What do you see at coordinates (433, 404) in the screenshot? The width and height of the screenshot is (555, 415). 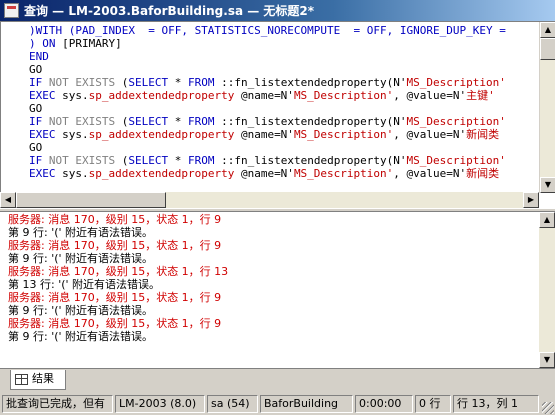 I see `status-rows: 0 行` at bounding box center [433, 404].